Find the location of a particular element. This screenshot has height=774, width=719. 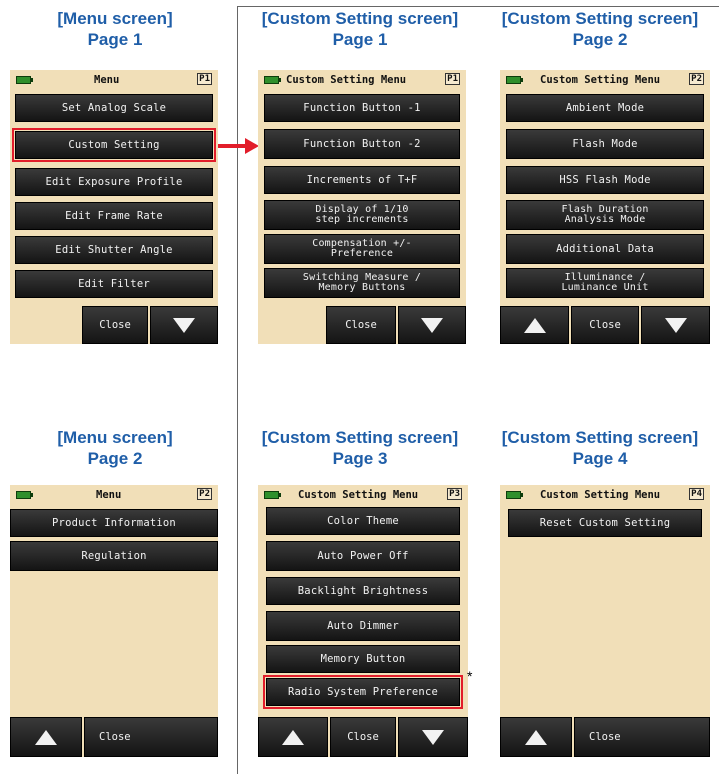

menu-item-set-analog-scale: Set Analog Scale is located at coordinates (114, 108).